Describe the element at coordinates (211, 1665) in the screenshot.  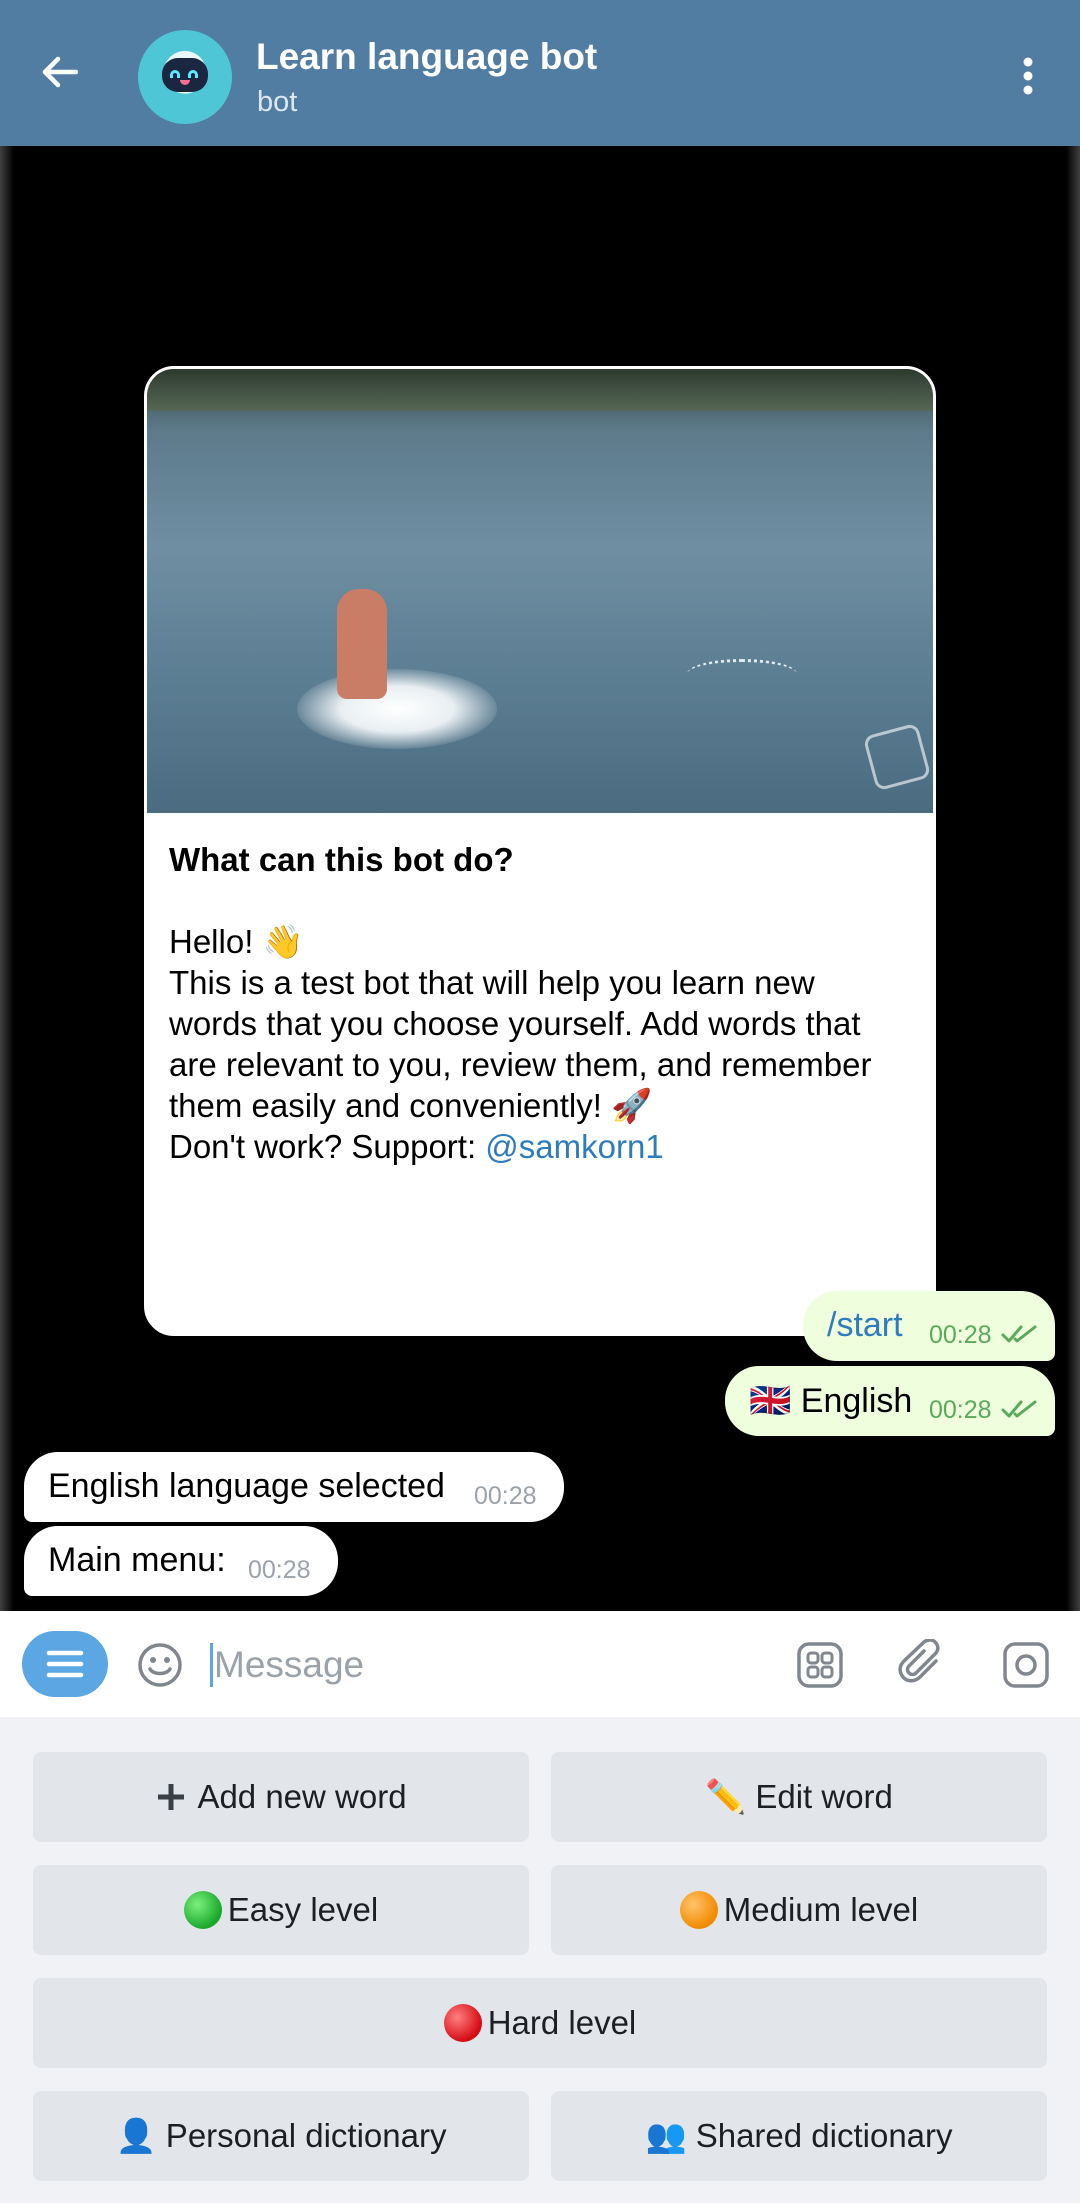
I see `text-cursor` at that location.